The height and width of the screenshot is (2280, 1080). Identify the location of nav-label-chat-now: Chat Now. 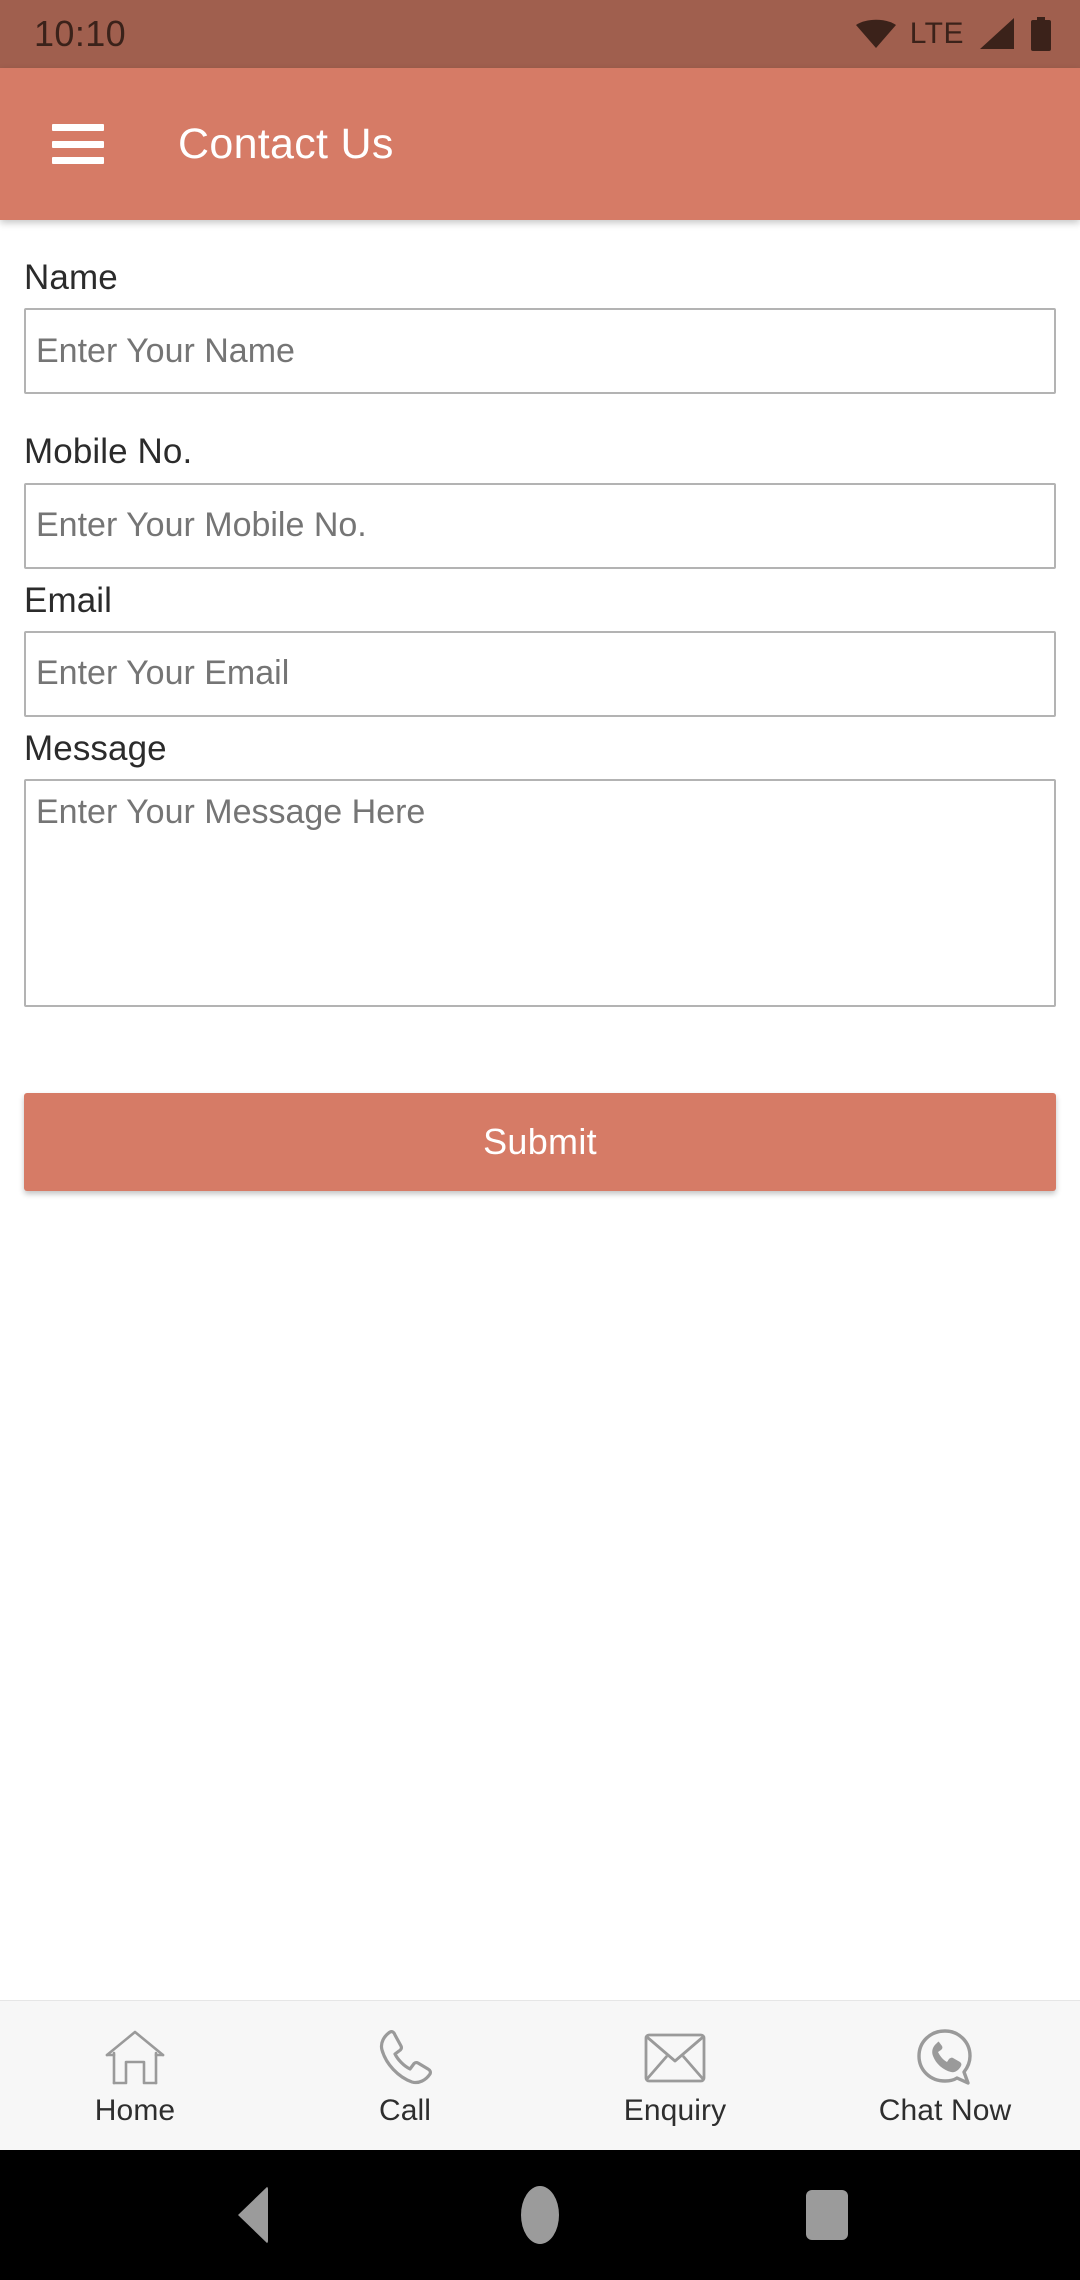
(945, 2110).